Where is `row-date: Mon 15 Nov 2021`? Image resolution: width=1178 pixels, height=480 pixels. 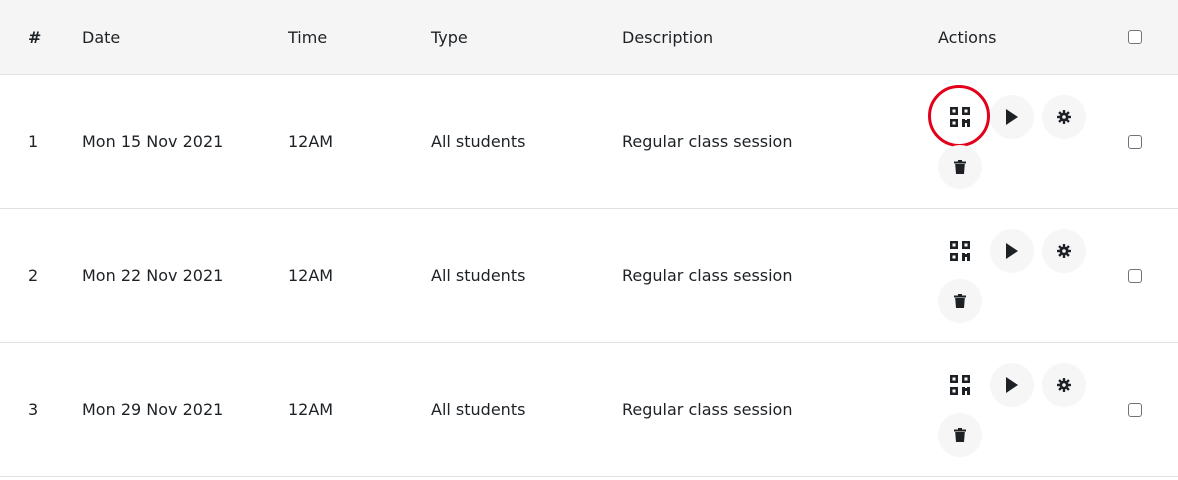 row-date: Mon 15 Nov 2021 is located at coordinates (153, 141).